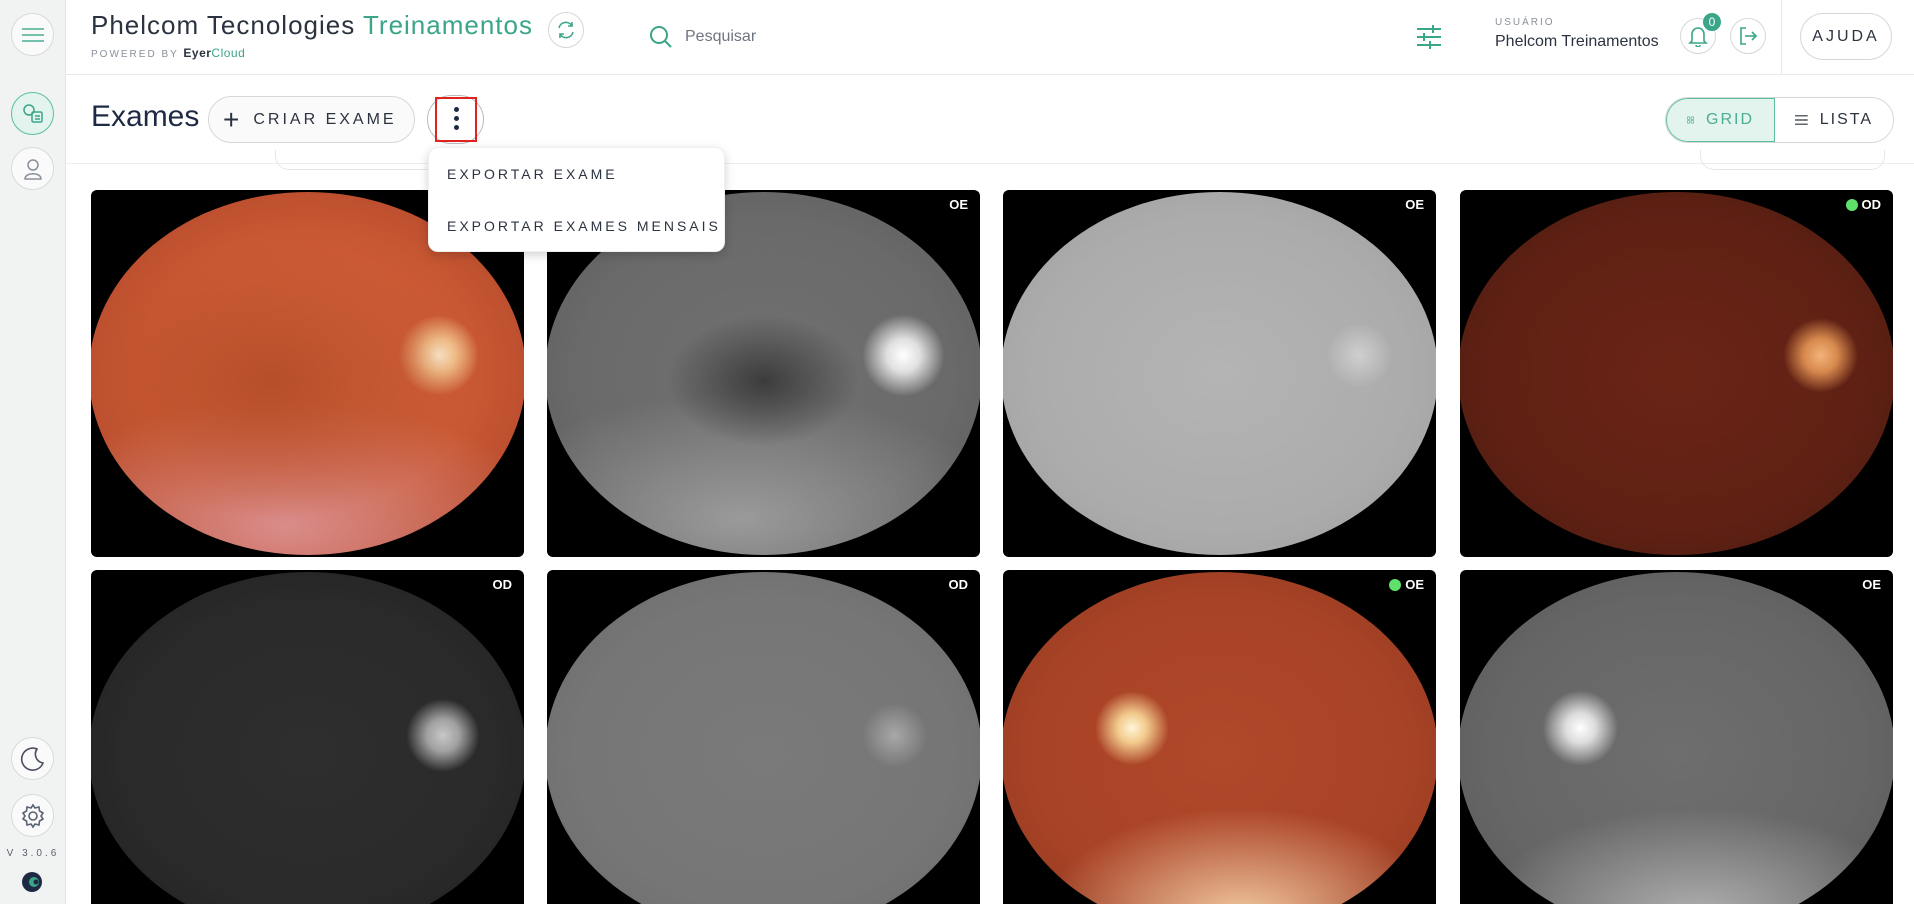 The width and height of the screenshot is (1914, 904). What do you see at coordinates (33, 853) in the screenshot?
I see `app-version: V 3.0.6` at bounding box center [33, 853].